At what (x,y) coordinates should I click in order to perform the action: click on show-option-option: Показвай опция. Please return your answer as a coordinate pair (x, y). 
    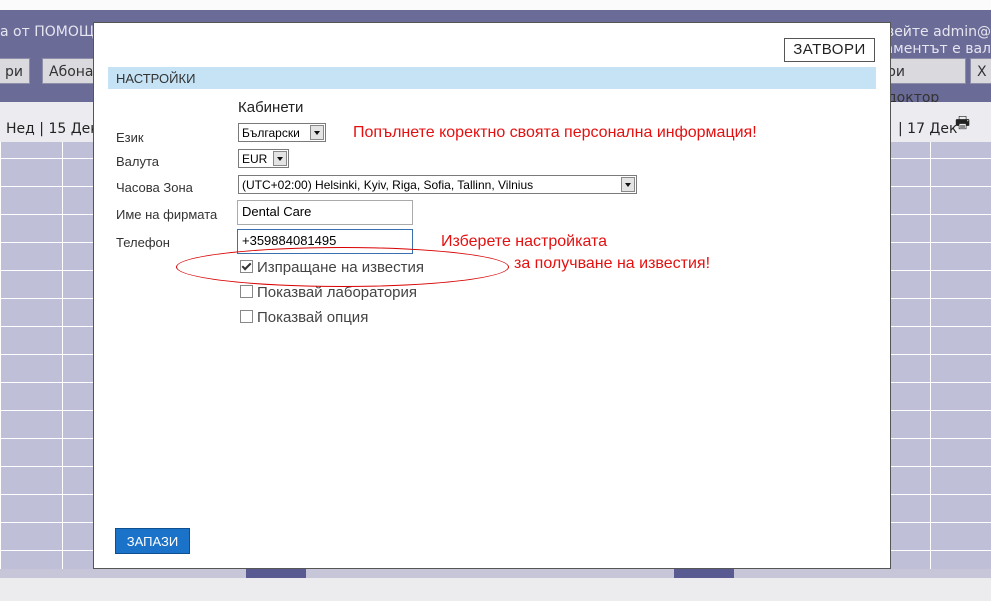
    Looking at the image, I should click on (304, 317).